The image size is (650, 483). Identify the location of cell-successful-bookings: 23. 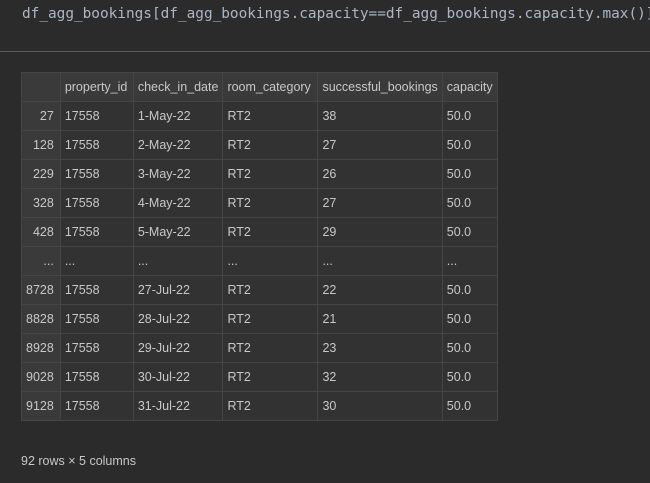
(380, 348).